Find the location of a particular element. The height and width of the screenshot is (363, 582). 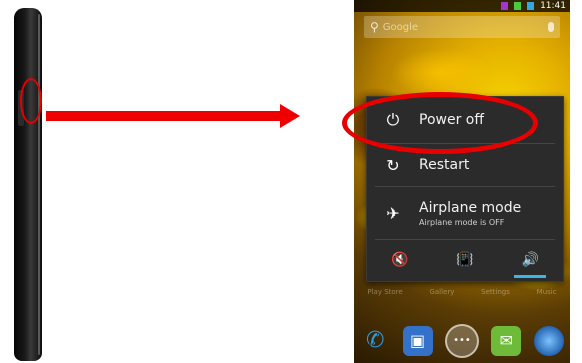

search-text: Google is located at coordinates (400, 27).